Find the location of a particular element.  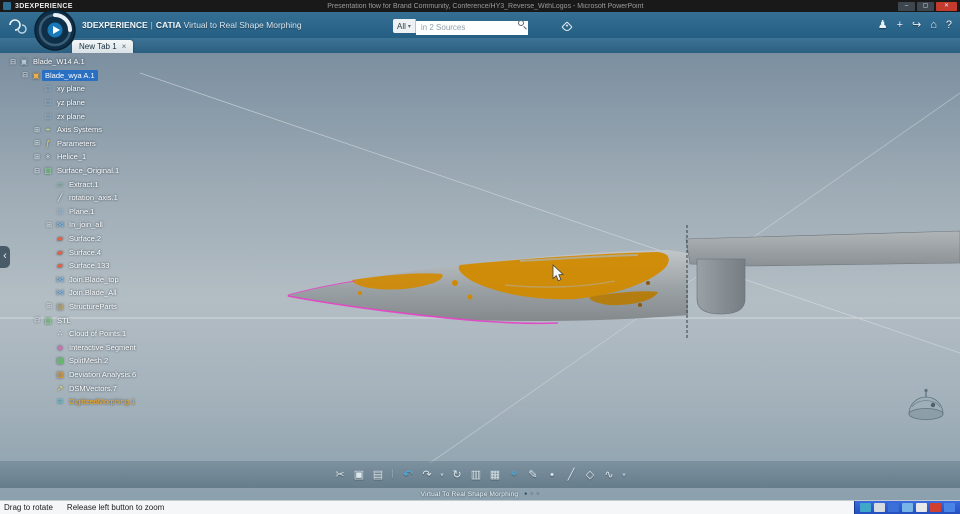

compass-icon is located at coordinates (55, 30).